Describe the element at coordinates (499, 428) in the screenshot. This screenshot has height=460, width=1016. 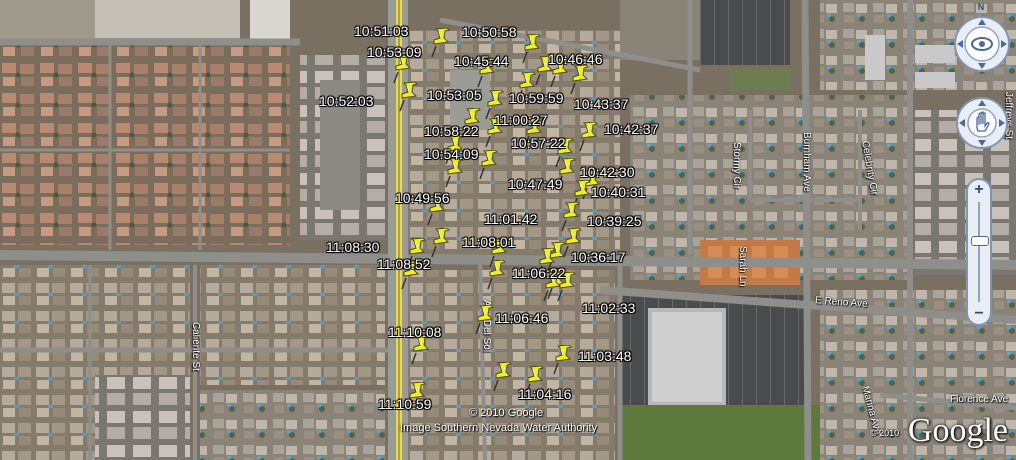
I see `imagery-credit: Image Southern Nevada Water Authority` at that location.